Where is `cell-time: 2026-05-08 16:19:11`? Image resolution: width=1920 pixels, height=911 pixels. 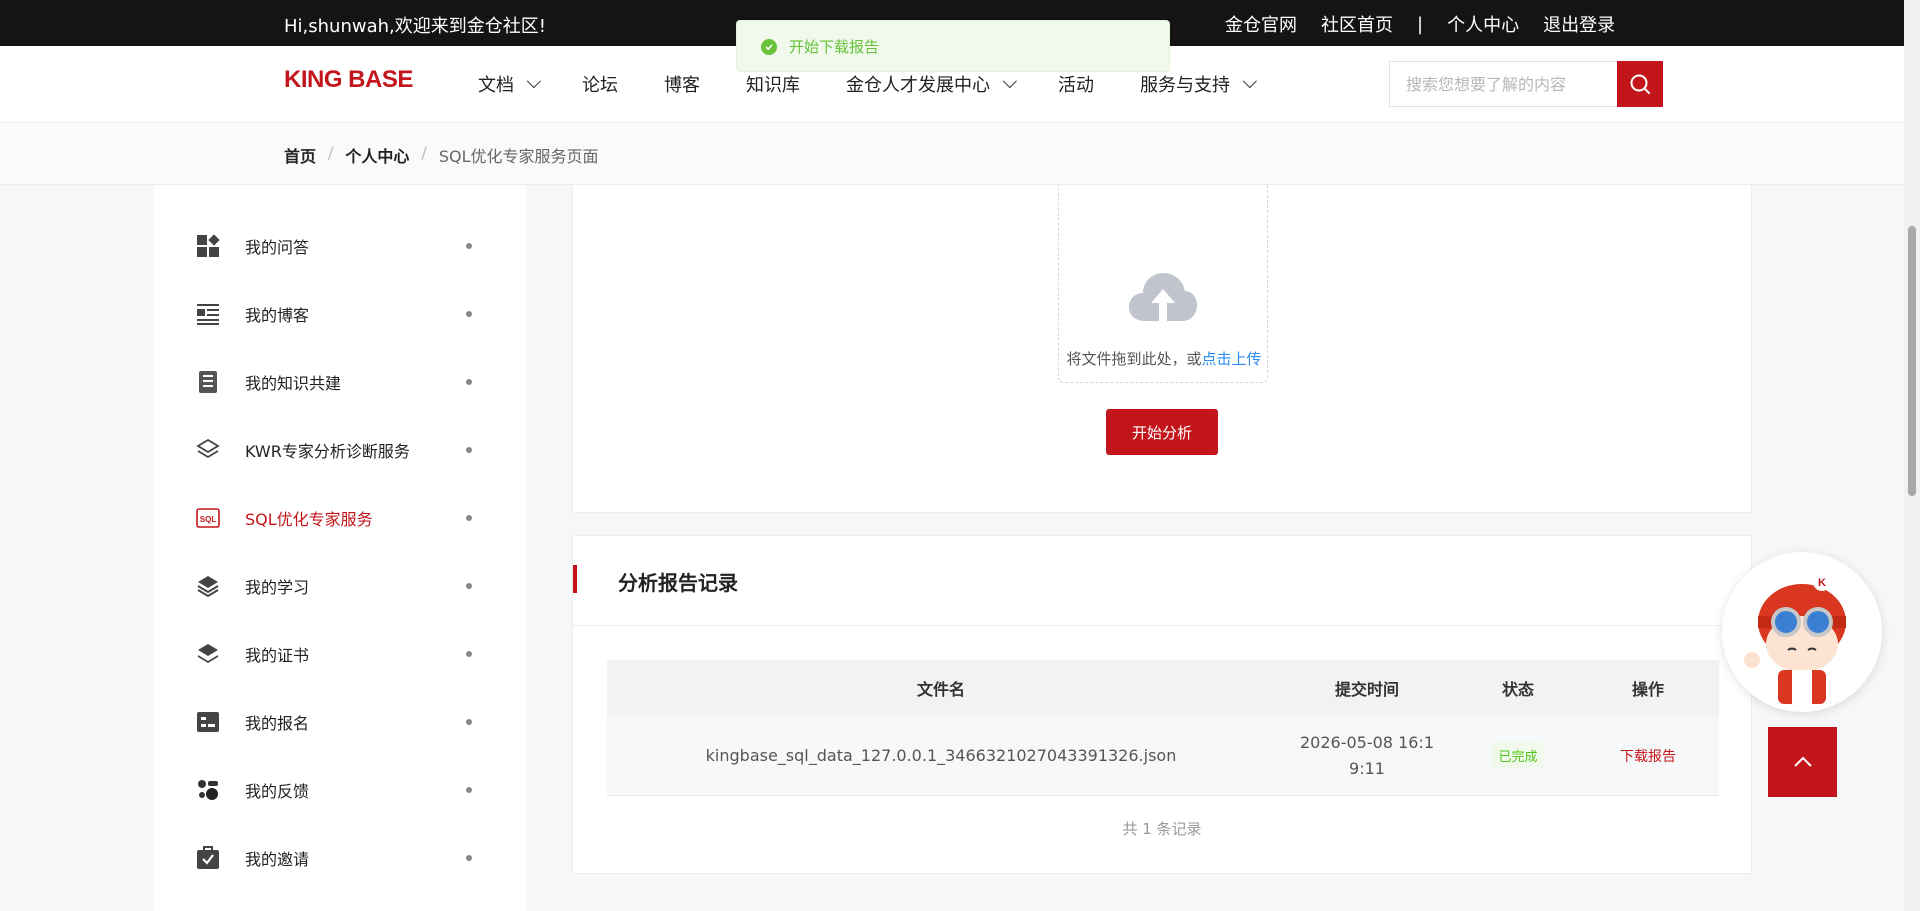 cell-time: 2026-05-08 16:19:11 is located at coordinates (1367, 756).